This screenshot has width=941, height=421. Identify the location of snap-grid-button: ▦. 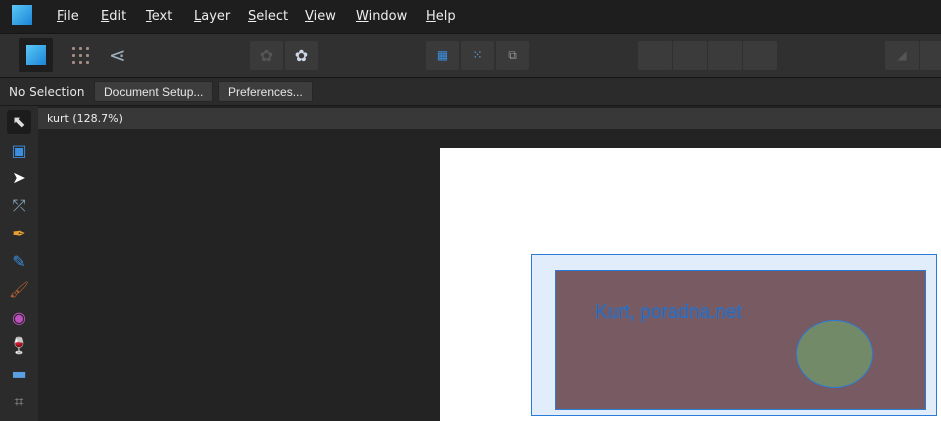
(442, 55).